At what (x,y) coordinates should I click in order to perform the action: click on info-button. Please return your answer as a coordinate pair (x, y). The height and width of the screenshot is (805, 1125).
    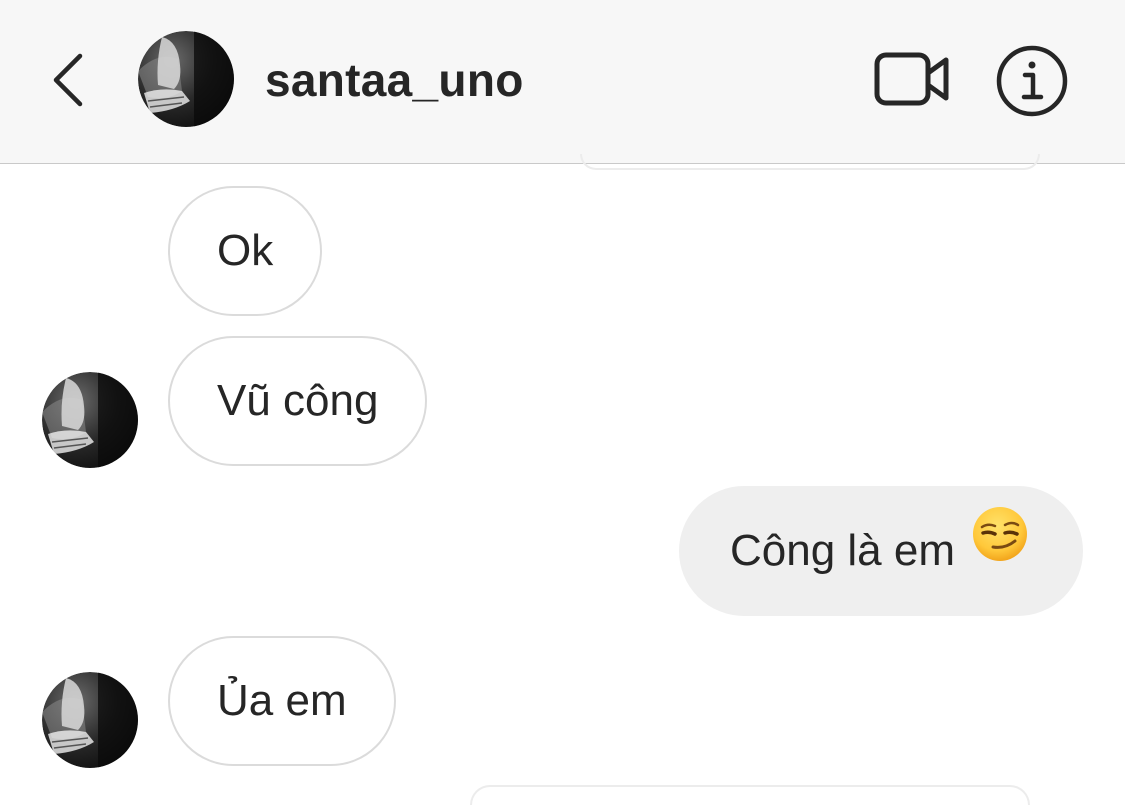
    Looking at the image, I should click on (1032, 81).